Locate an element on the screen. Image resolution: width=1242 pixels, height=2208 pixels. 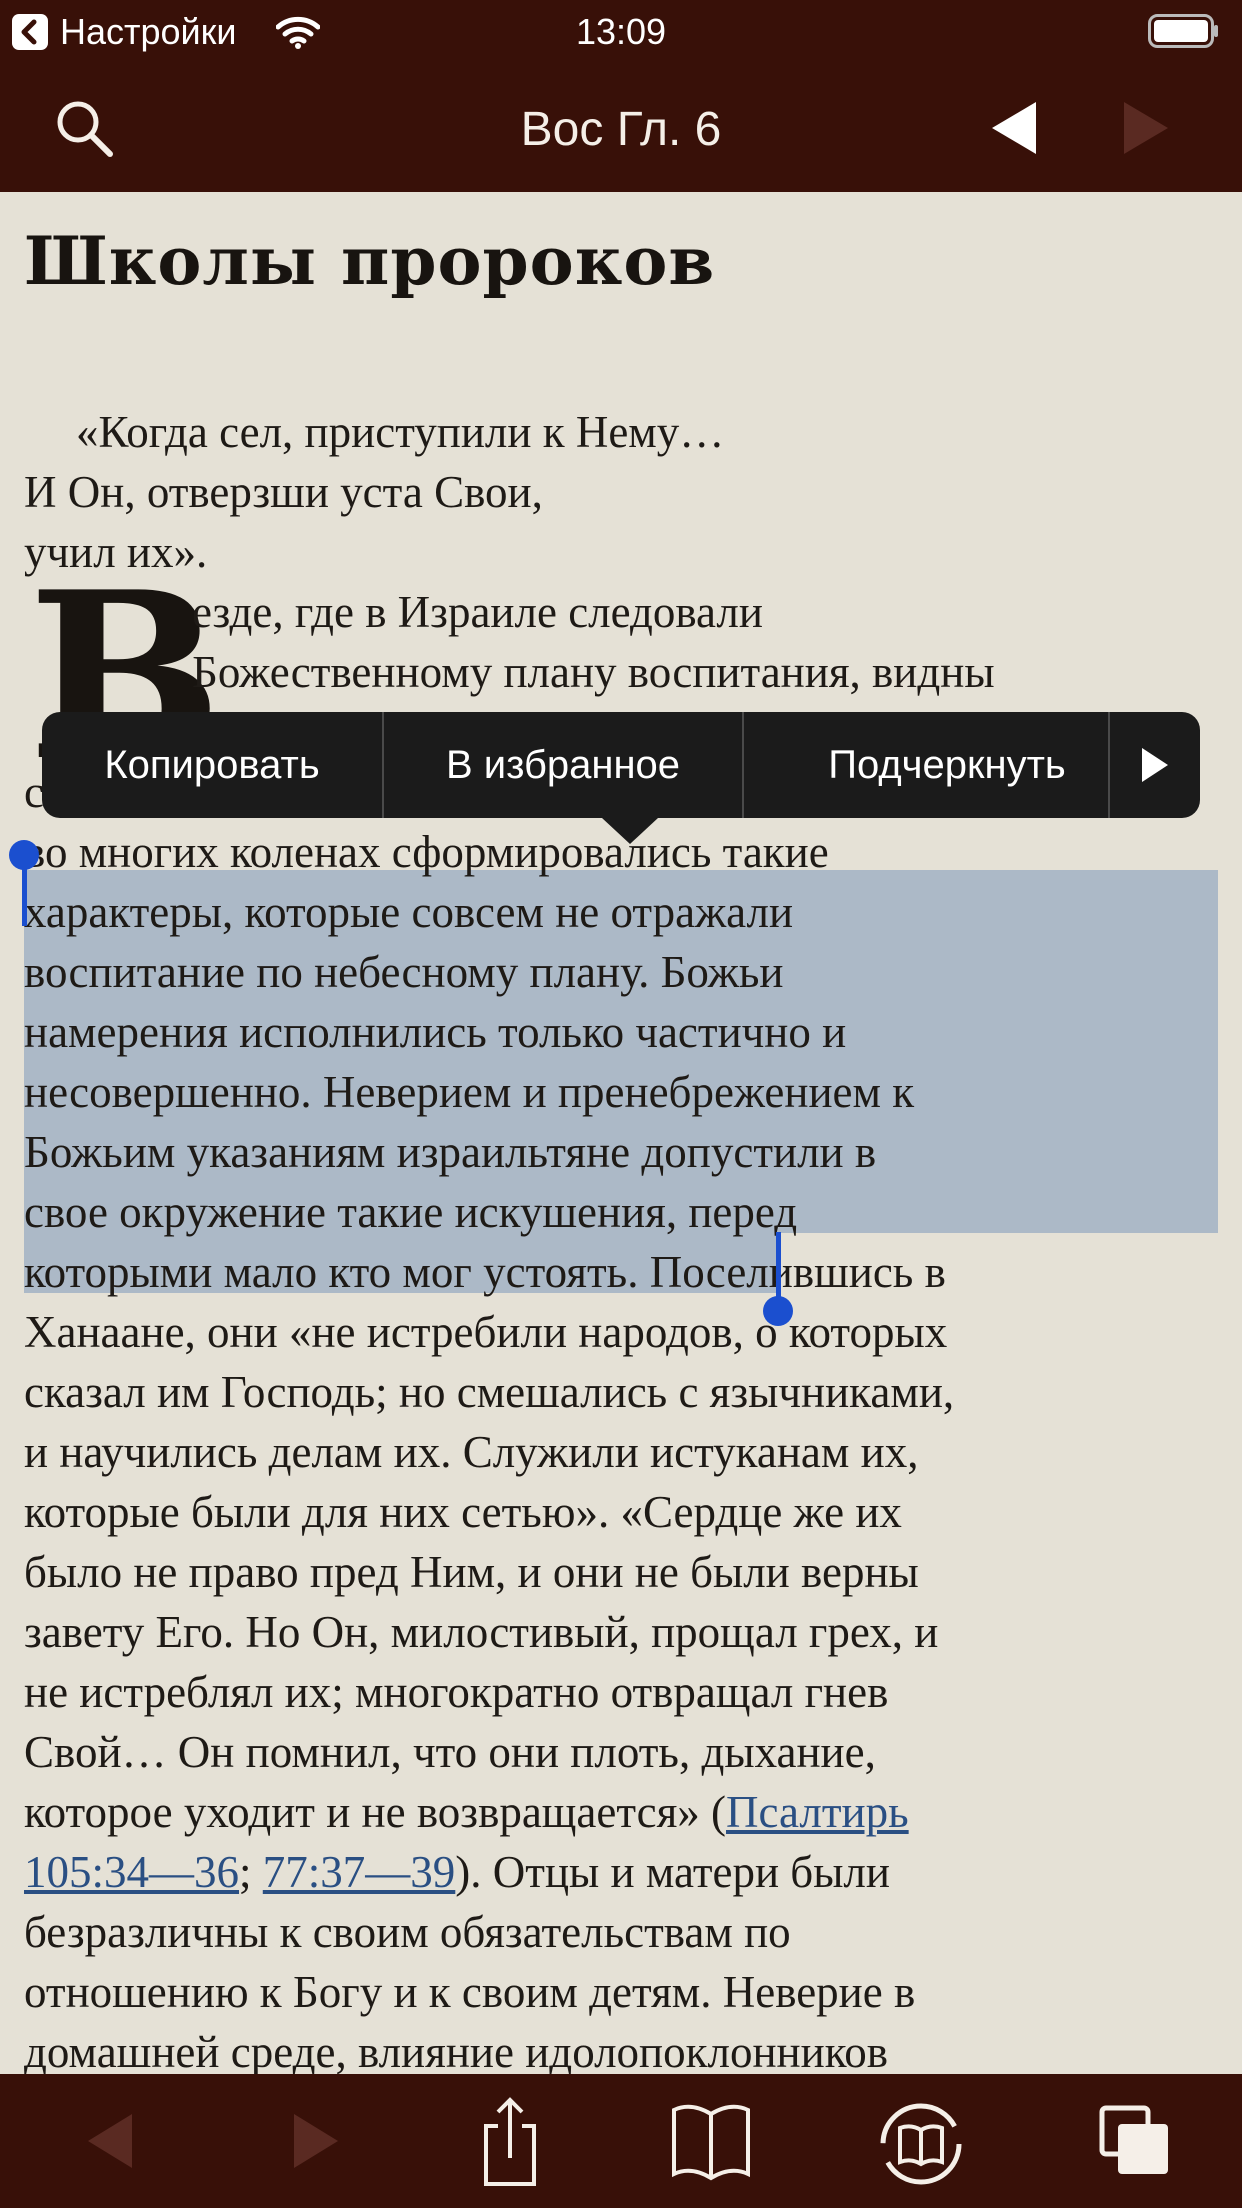
text-line: Божьим указаниям израильтяне допустили в is located at coordinates (450, 1152).